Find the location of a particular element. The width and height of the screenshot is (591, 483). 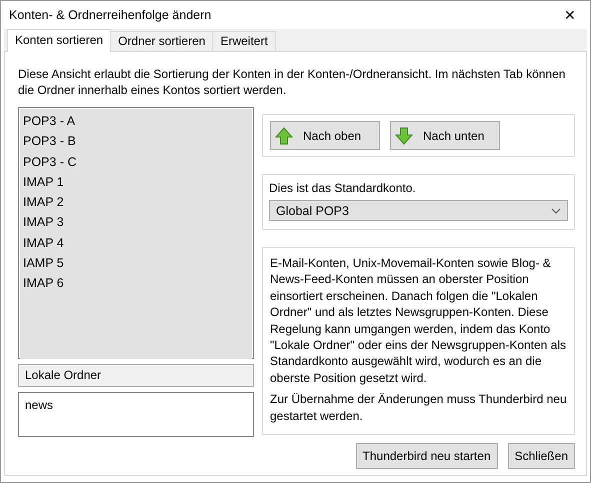

account-item: IMAP 1 is located at coordinates (136, 182).